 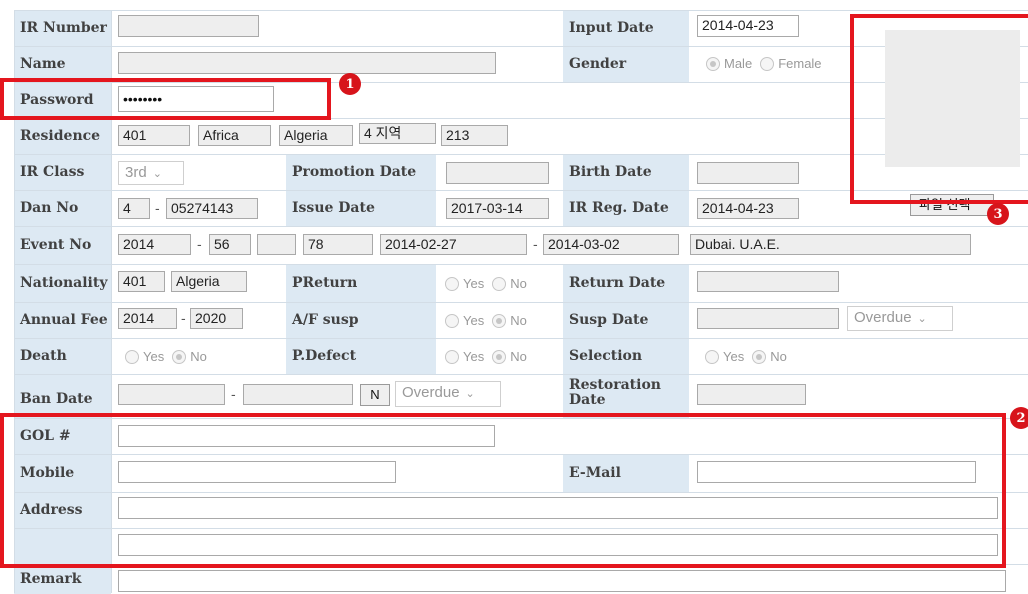 What do you see at coordinates (558, 508) in the screenshot?
I see `address-line1-input` at bounding box center [558, 508].